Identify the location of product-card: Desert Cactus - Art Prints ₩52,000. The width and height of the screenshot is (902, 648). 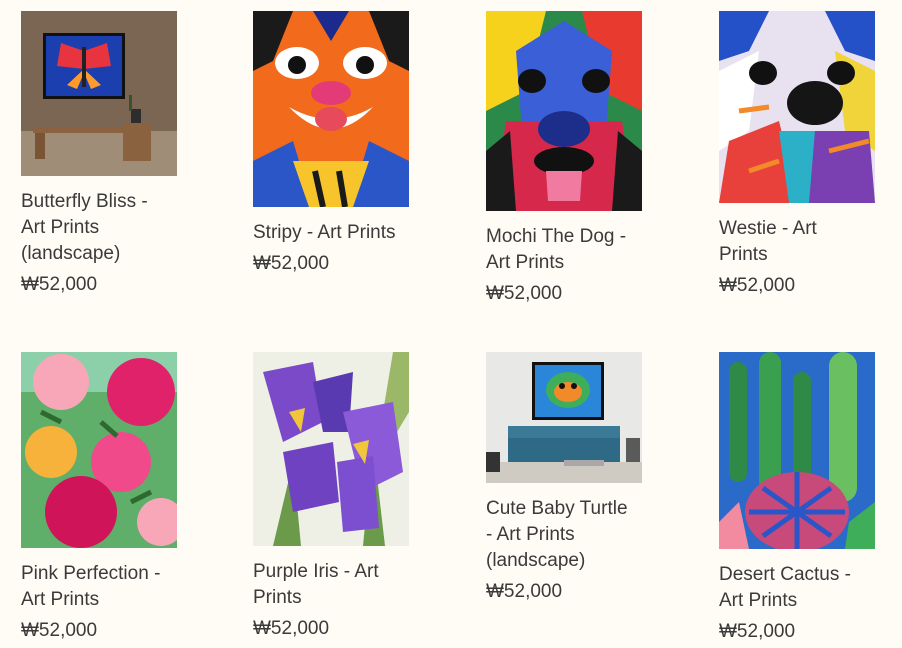
(804, 498).